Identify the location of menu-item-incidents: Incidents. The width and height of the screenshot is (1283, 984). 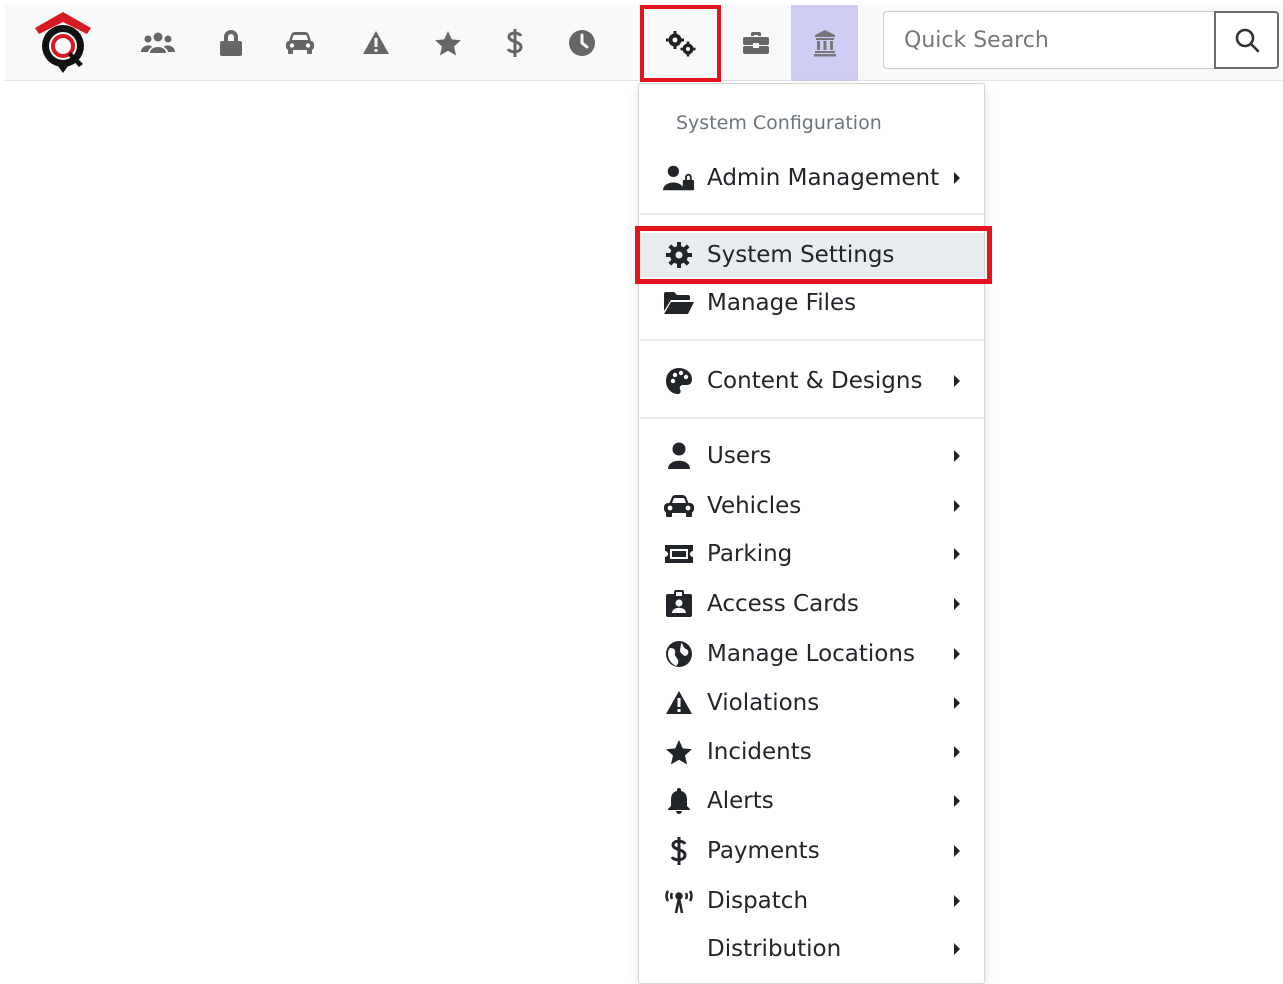
(811, 752).